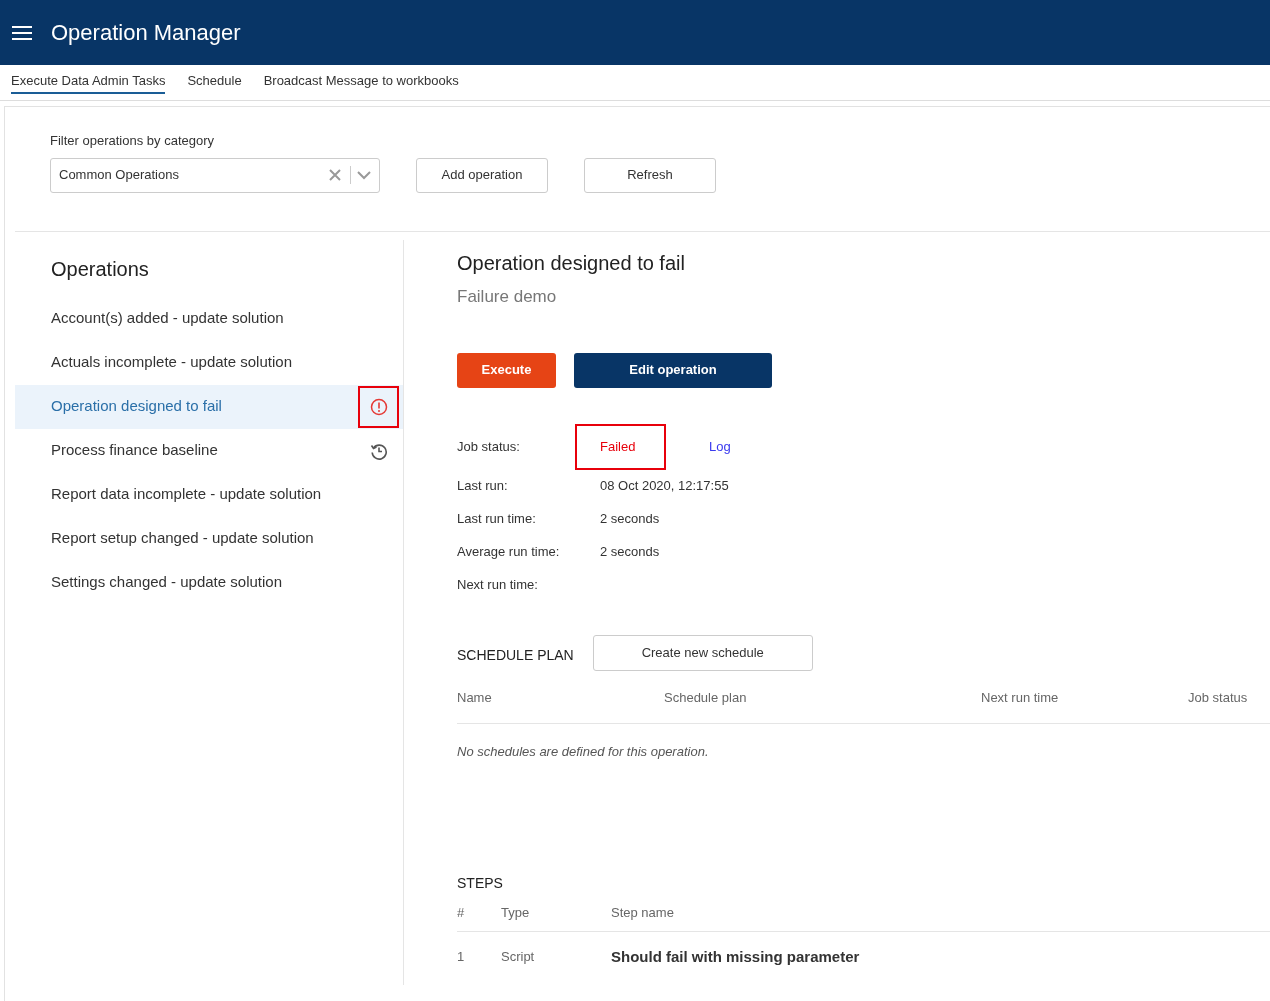 Image resolution: width=1270 pixels, height=1001 pixels. What do you see at coordinates (720, 446) in the screenshot?
I see `log-link: Log` at bounding box center [720, 446].